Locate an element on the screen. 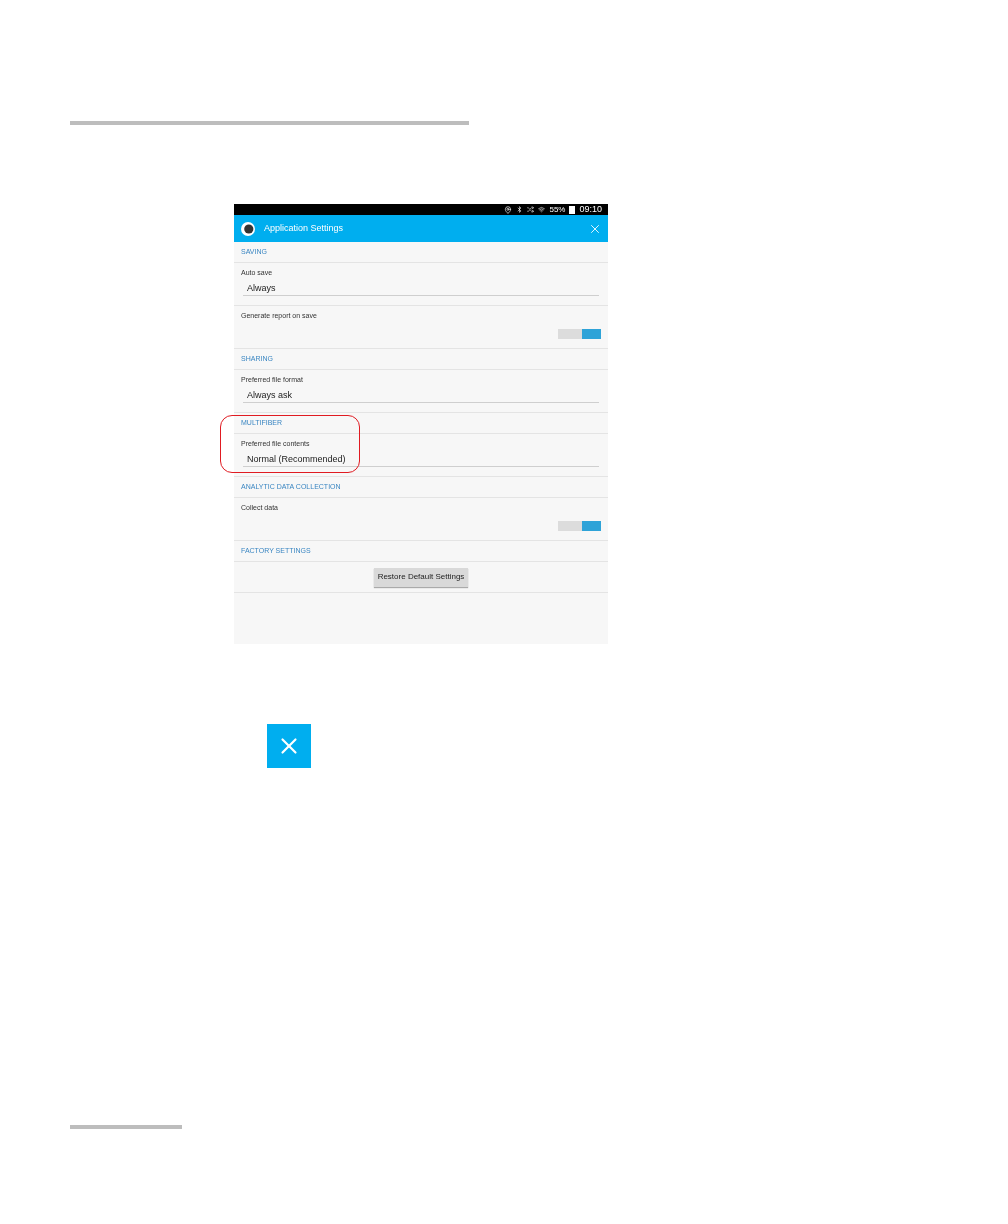 This screenshot has width=1008, height=1224. wifi-icon is located at coordinates (542, 209).